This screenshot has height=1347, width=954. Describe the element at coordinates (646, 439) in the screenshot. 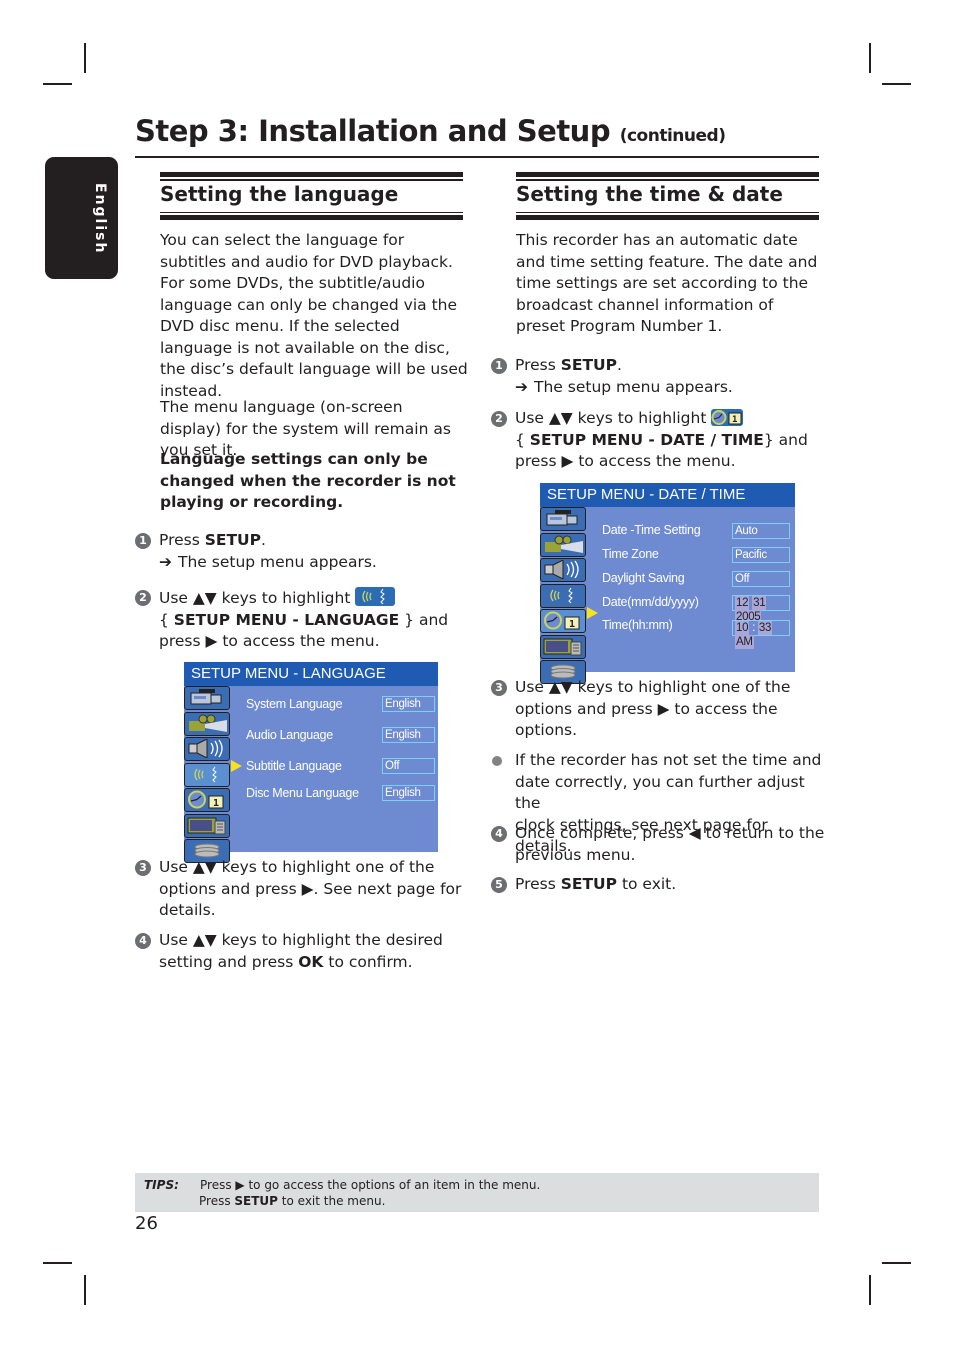

I see `menu-name: SETUP MENU - DATE / TIME` at that location.